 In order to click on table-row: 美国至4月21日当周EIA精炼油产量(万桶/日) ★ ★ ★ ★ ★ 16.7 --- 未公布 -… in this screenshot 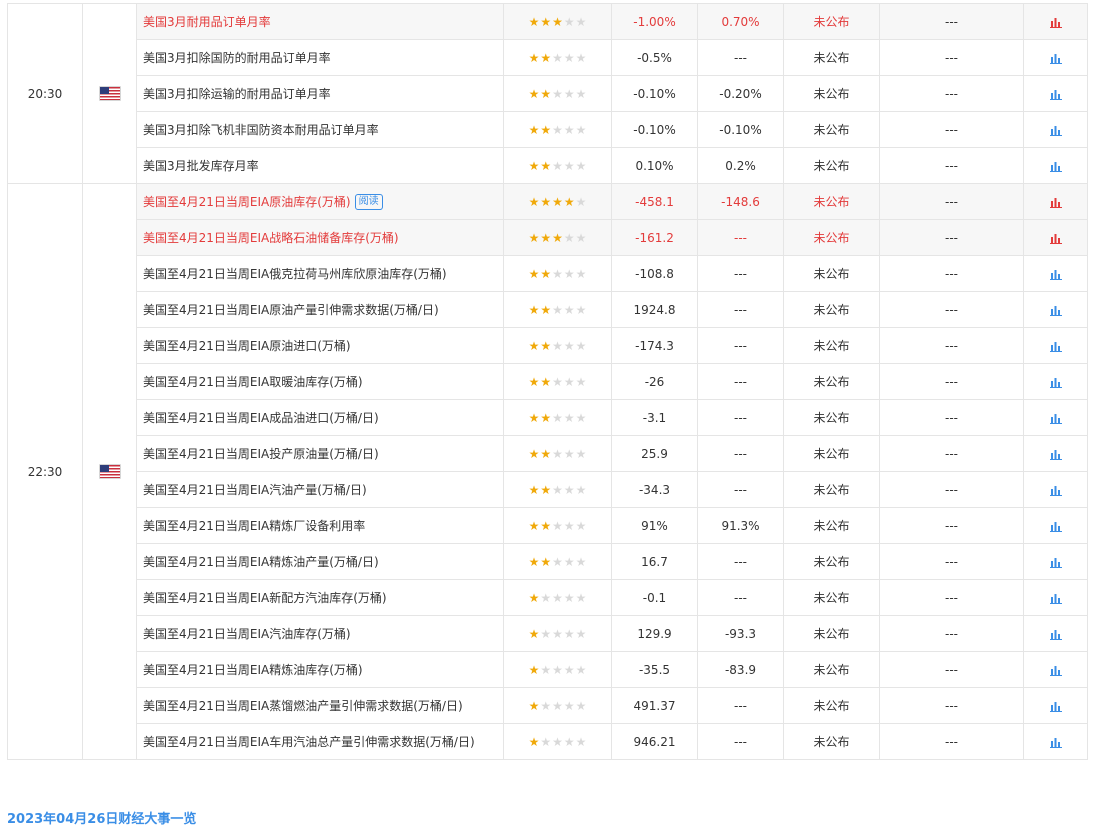, I will do `click(548, 561)`.